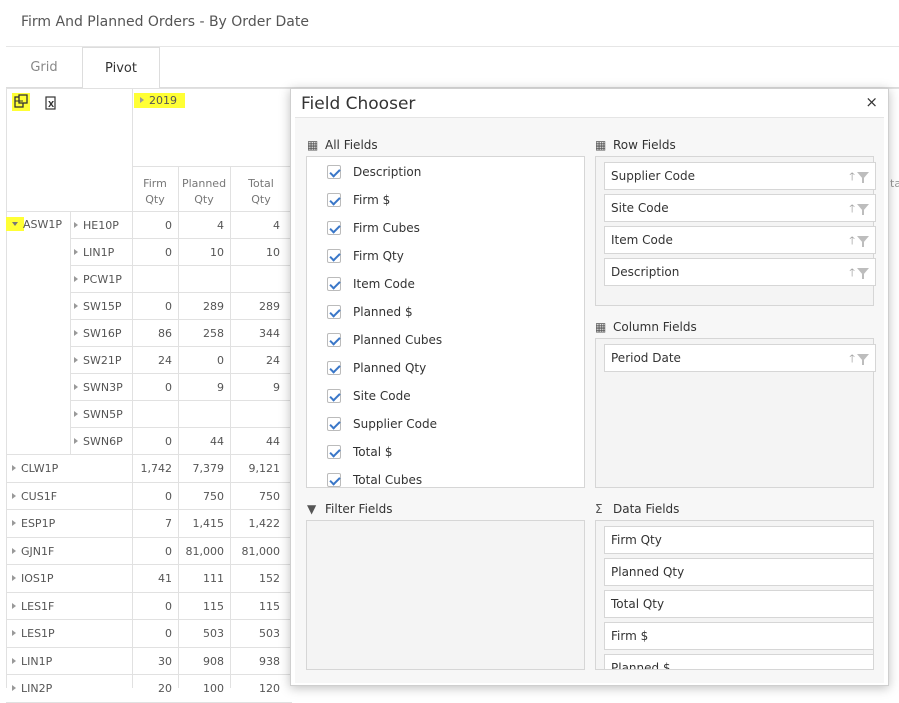 This screenshot has width=899, height=703. I want to click on all-field-item: Planned Qty, so click(376, 371).